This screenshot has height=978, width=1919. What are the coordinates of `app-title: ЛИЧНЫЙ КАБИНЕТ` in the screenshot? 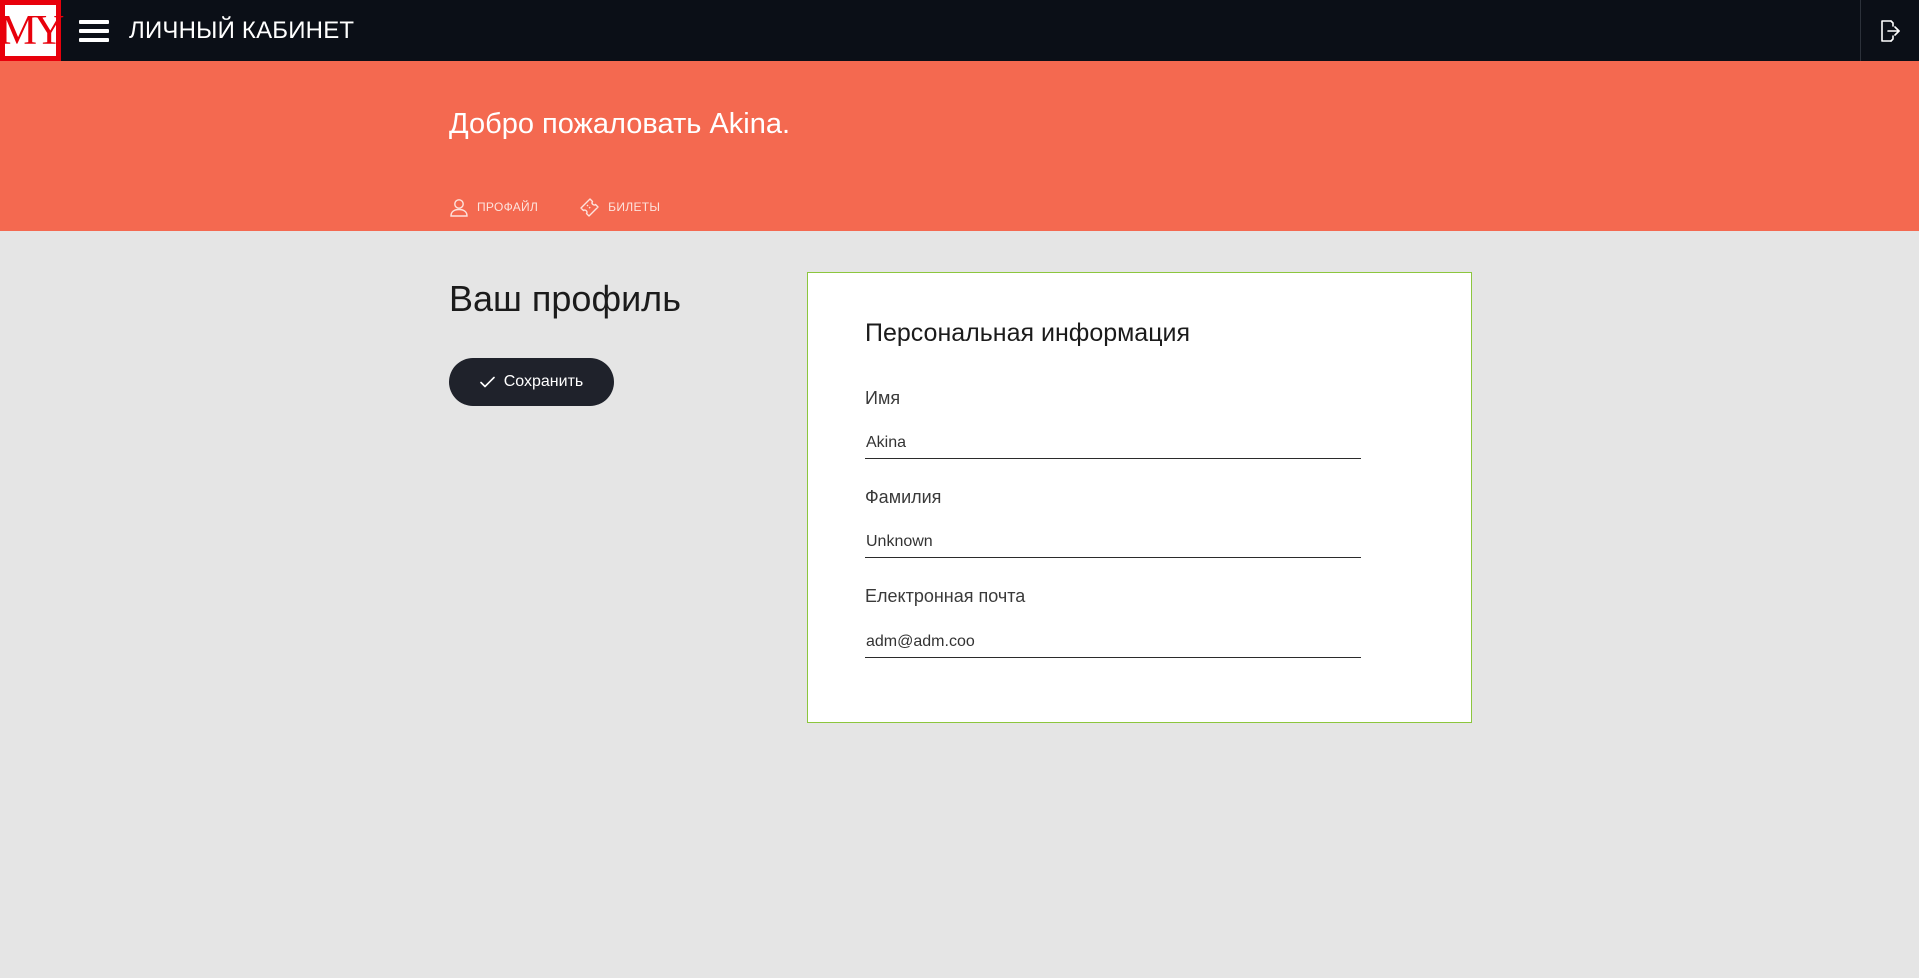 It's located at (242, 30).